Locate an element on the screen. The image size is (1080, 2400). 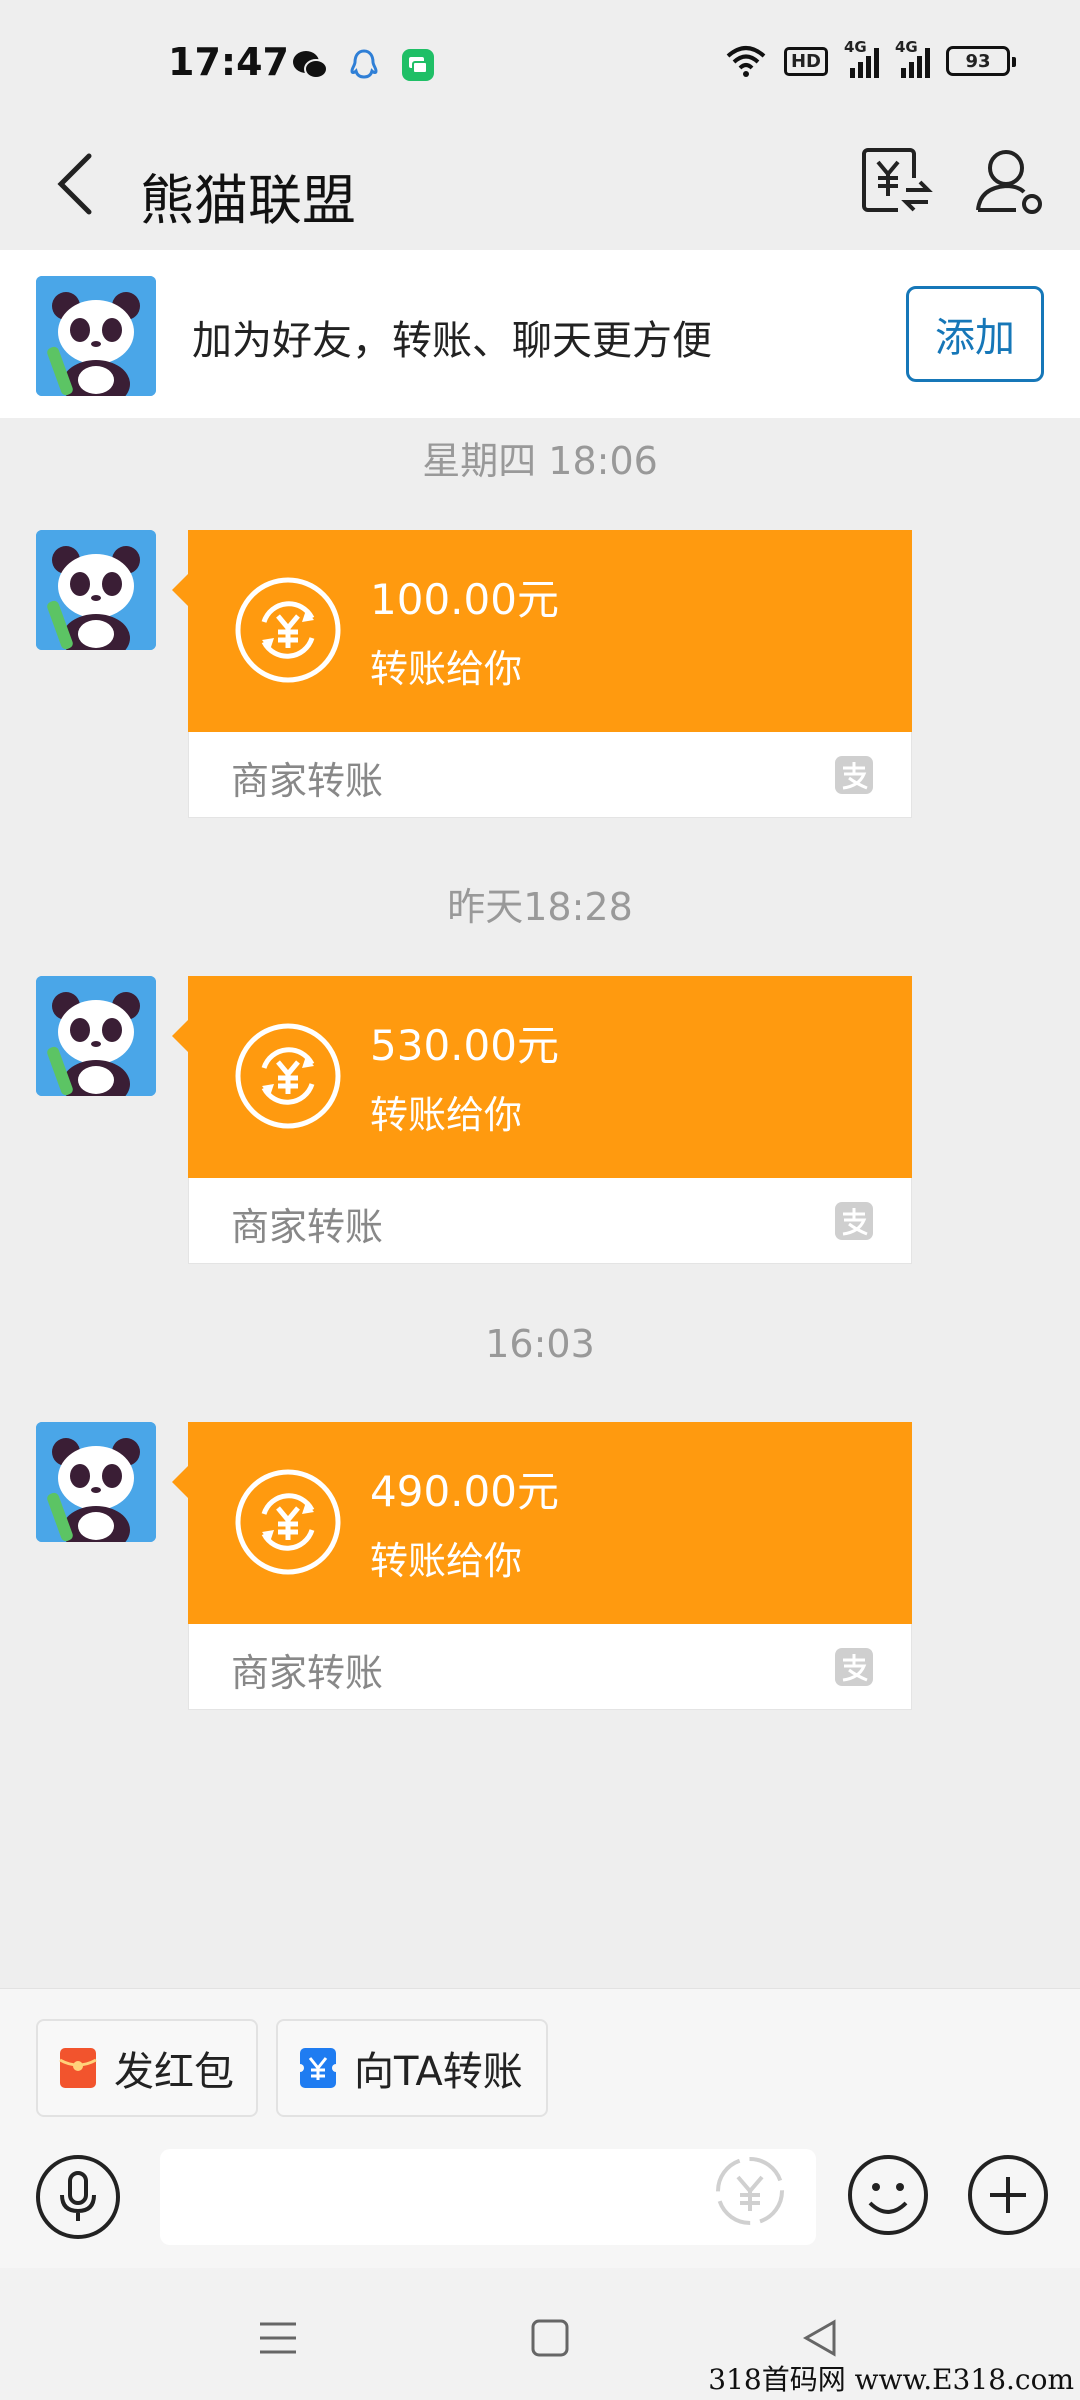
input-area: 发红包 向TA转账 is located at coordinates (540, 2128).